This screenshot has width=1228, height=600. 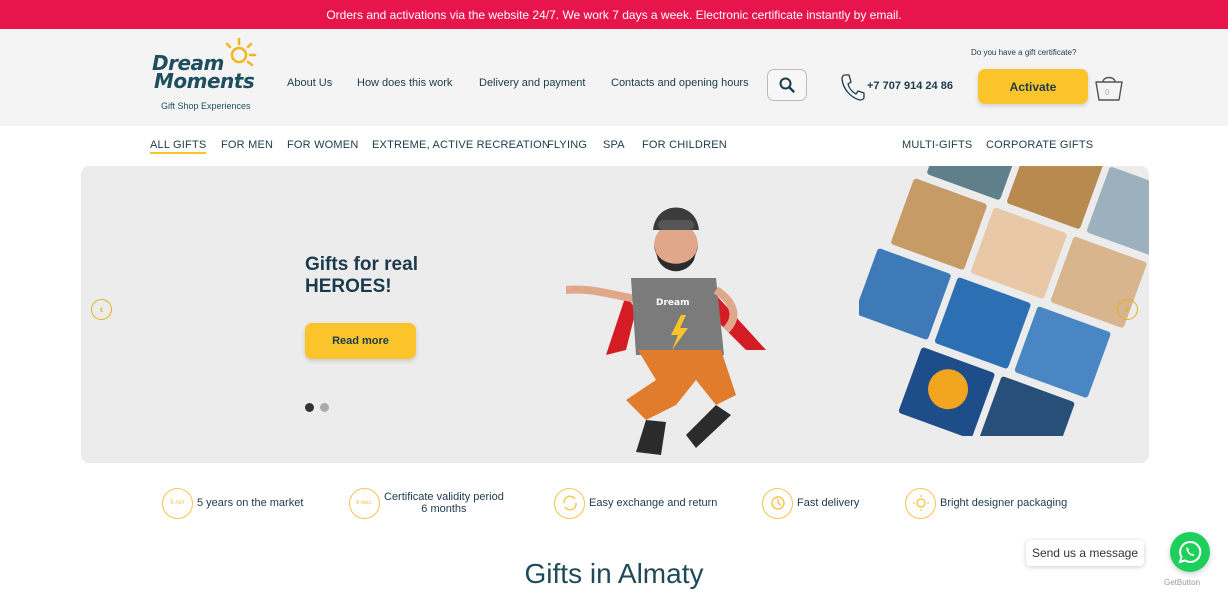 I want to click on months-badge-icon: 6 мес., so click(x=364, y=503).